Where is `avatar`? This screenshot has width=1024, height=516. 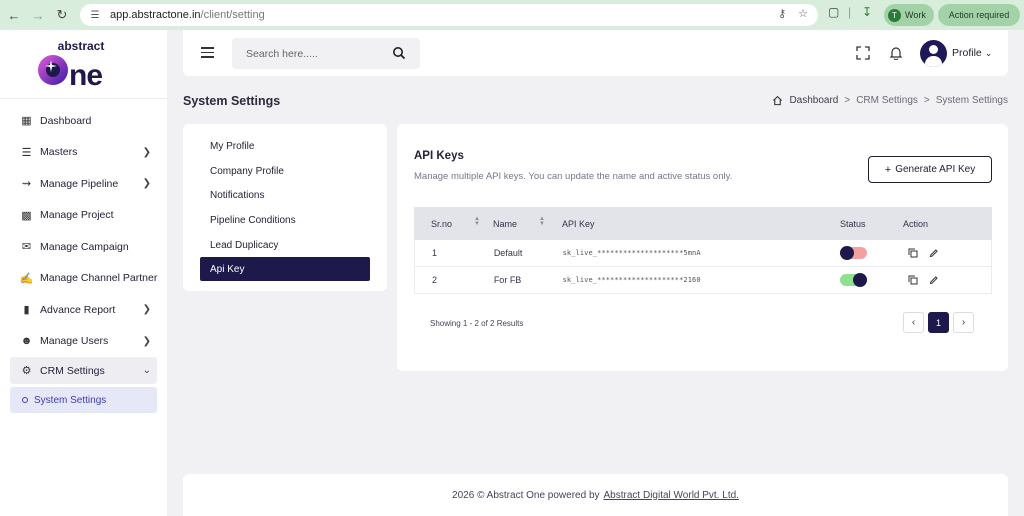
avatar is located at coordinates (933, 53).